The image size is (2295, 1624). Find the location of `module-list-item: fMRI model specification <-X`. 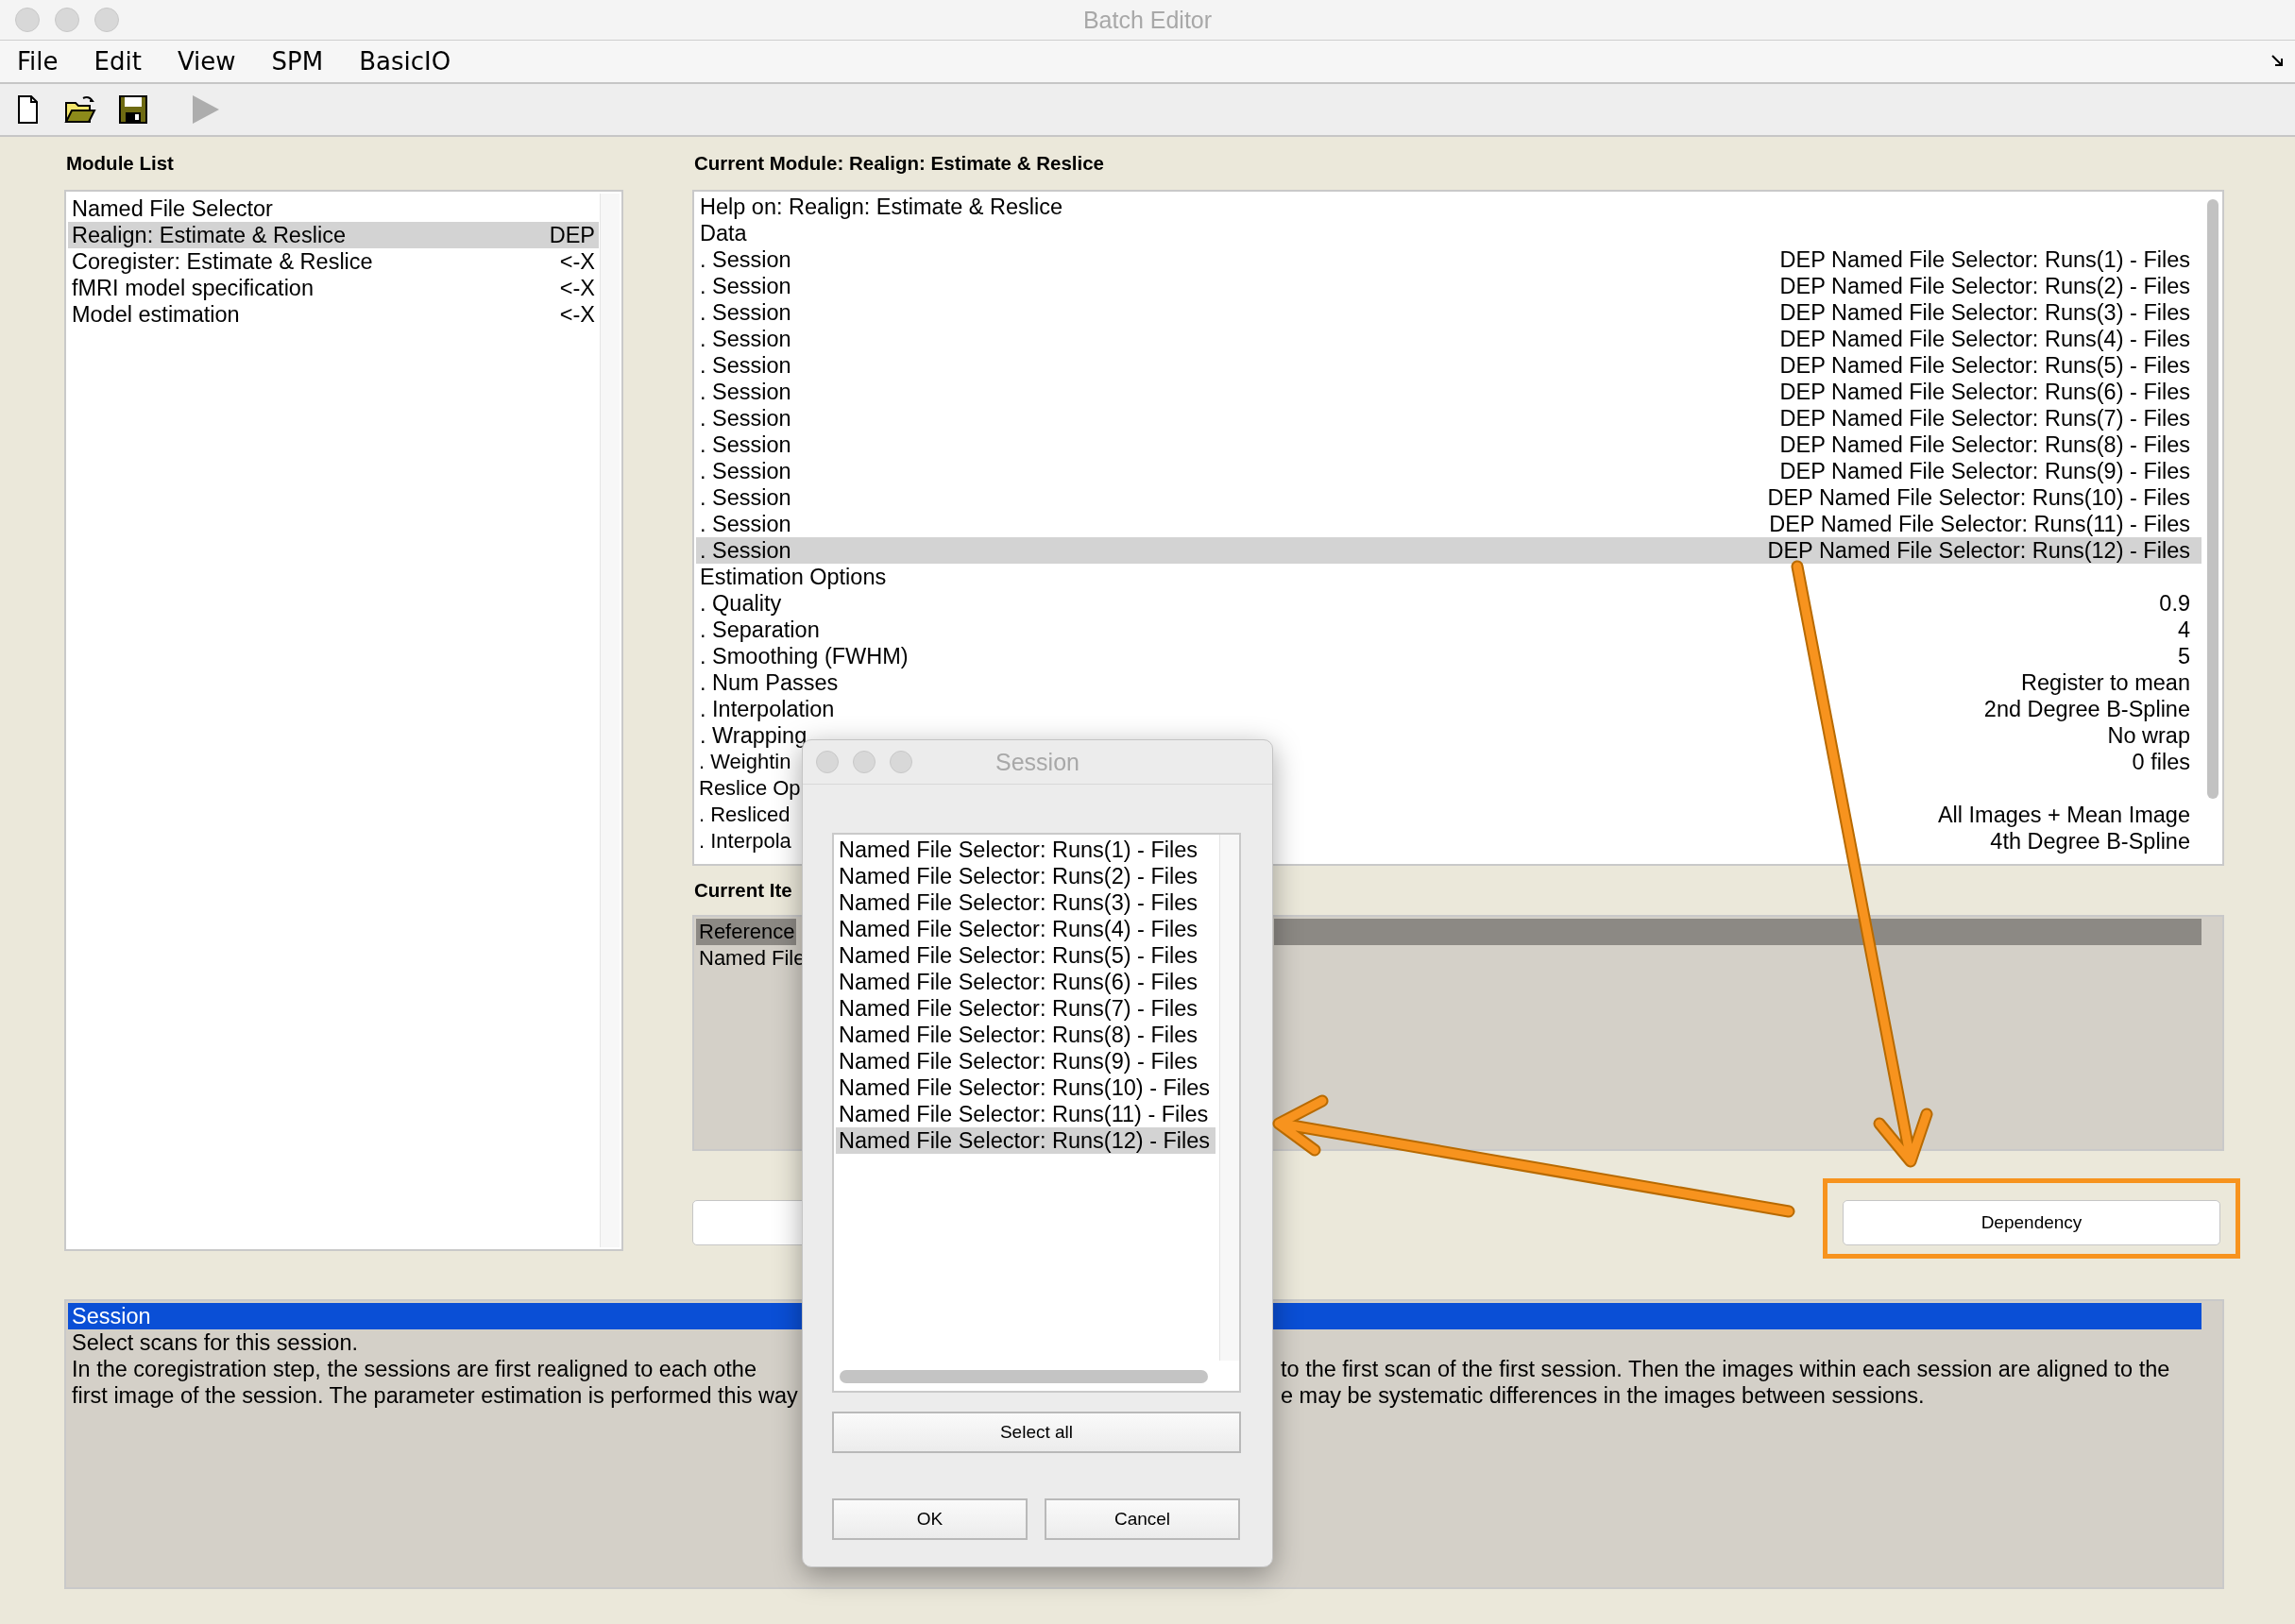

module-list-item: fMRI model specification <-X is located at coordinates (333, 288).